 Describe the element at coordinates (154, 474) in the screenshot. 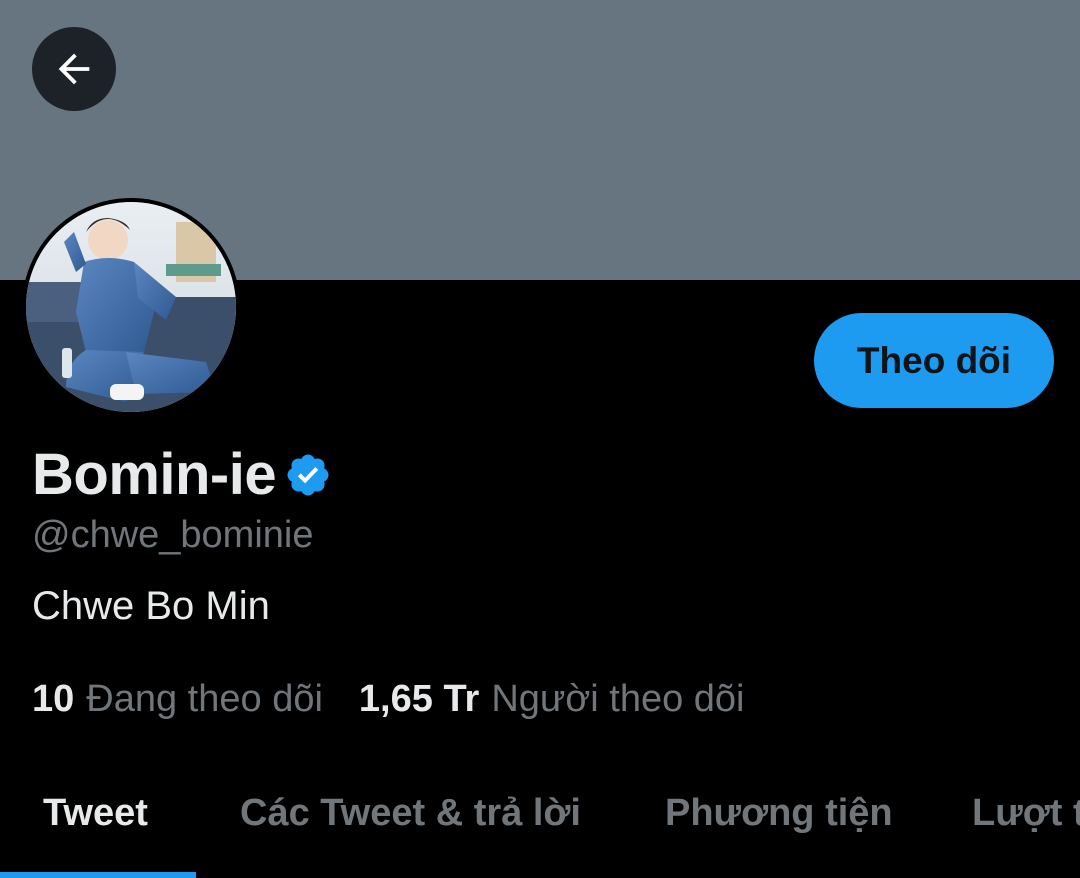

I see `display-name: Bomin-ie` at that location.